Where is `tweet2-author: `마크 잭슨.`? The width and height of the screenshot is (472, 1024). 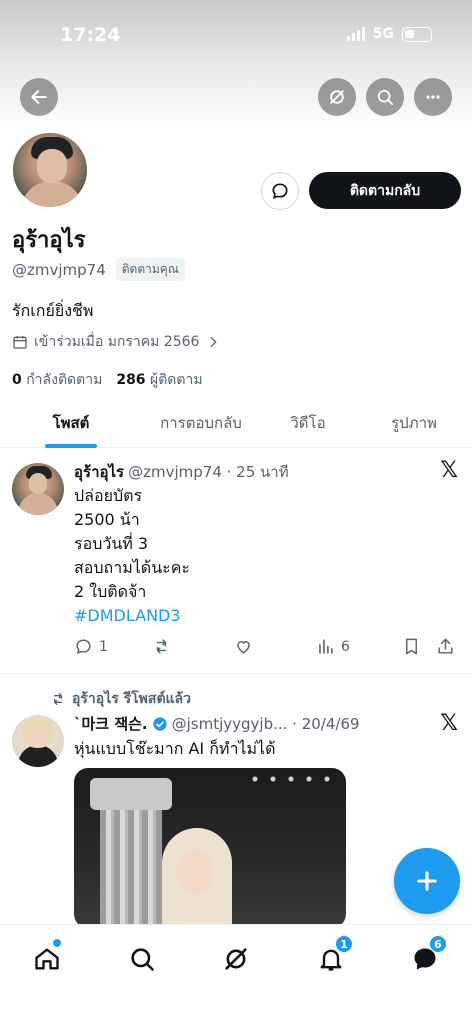 tweet2-author: `마크 잭슨. is located at coordinates (111, 723).